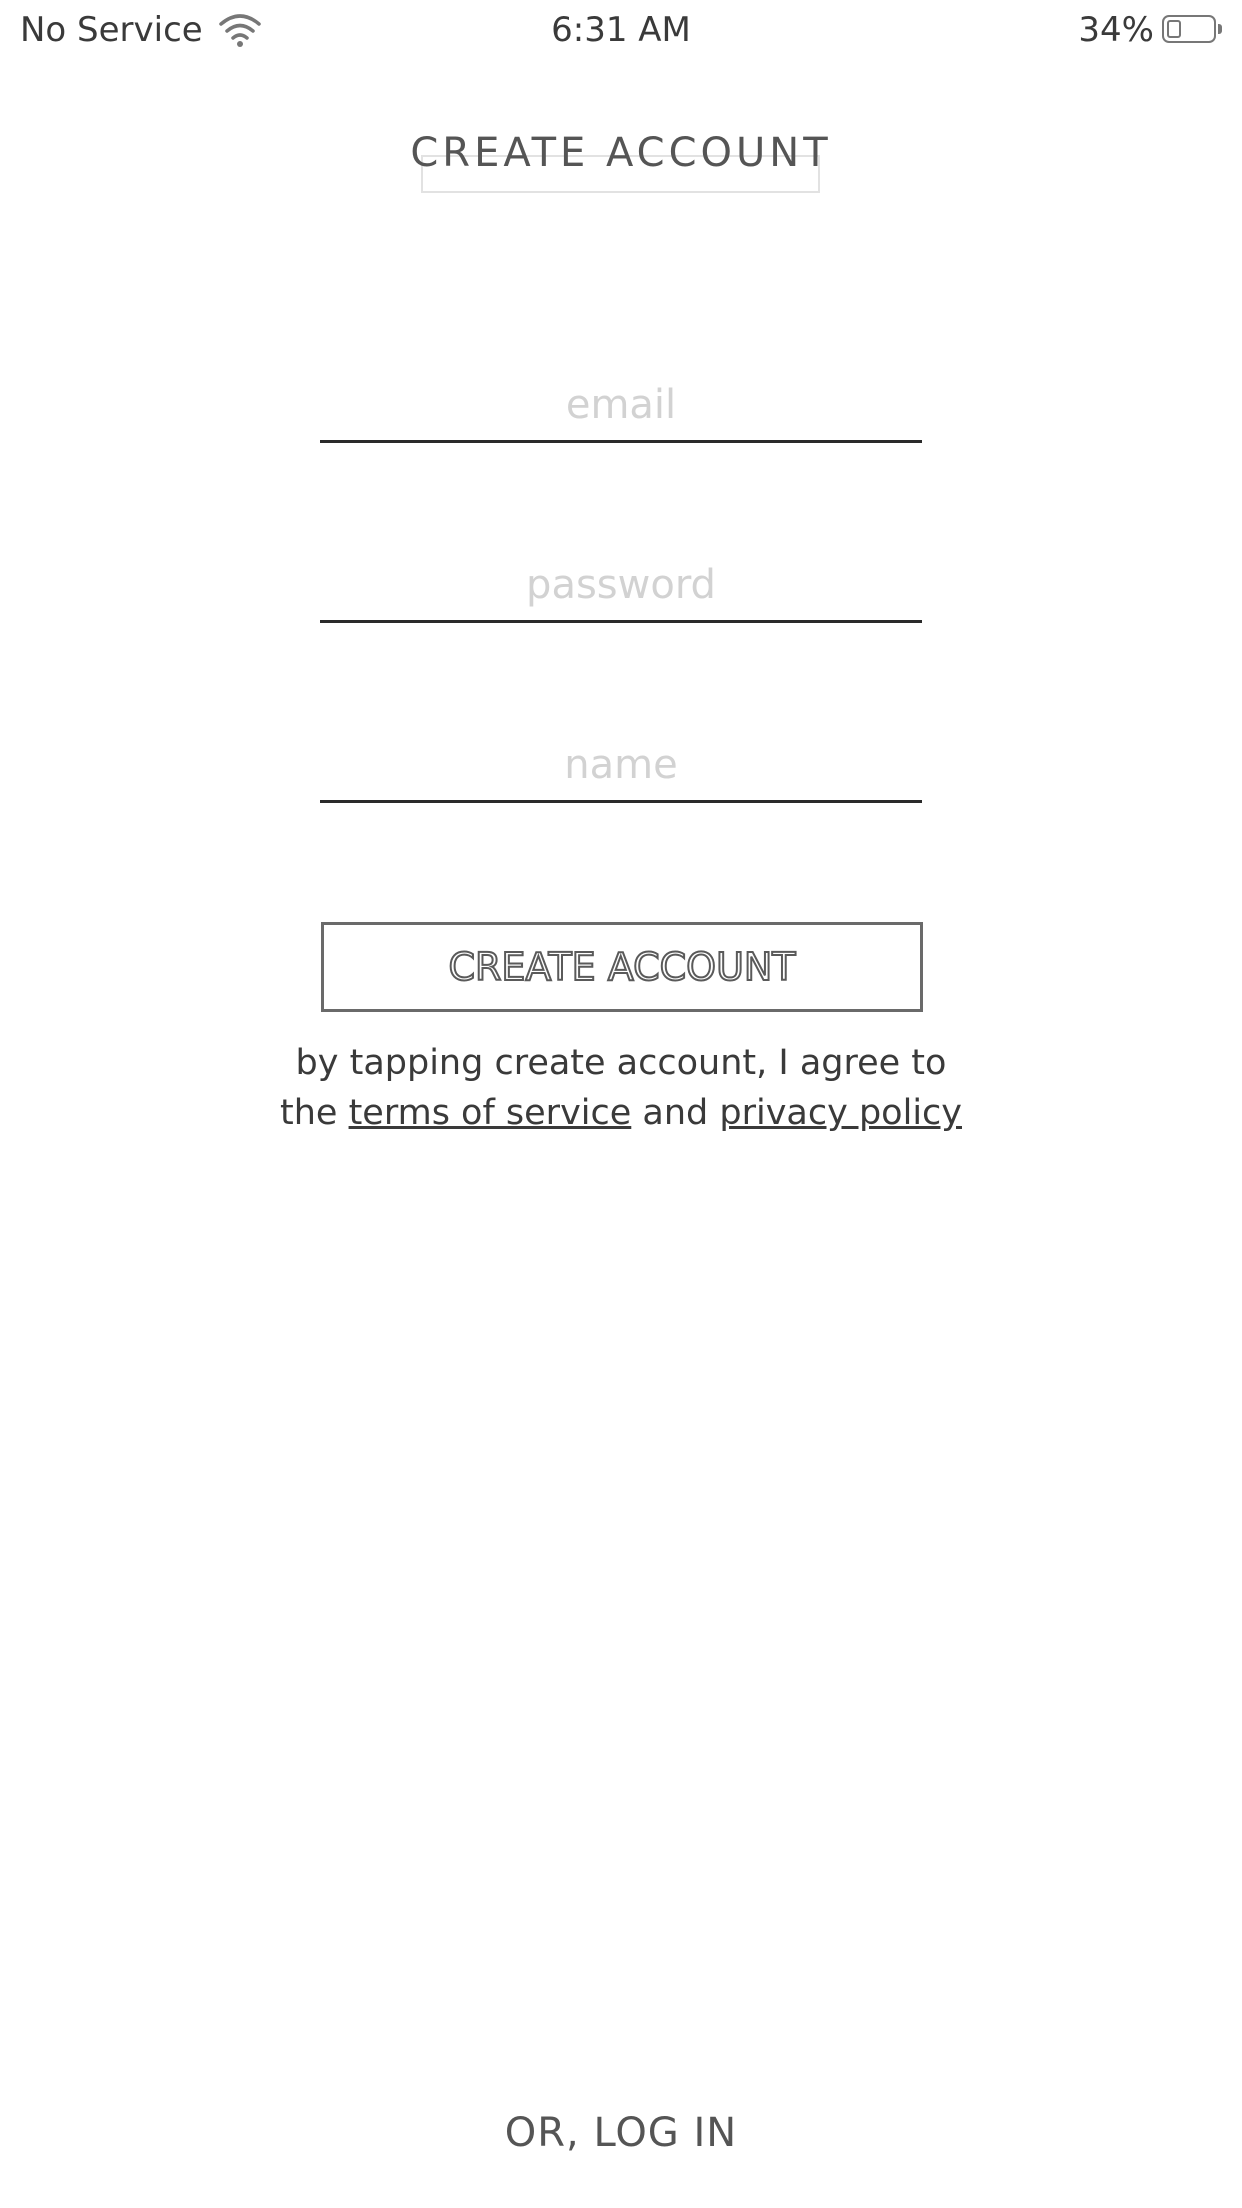 This screenshot has height=2208, width=1242. I want to click on status-right: 34%, so click(1151, 30).